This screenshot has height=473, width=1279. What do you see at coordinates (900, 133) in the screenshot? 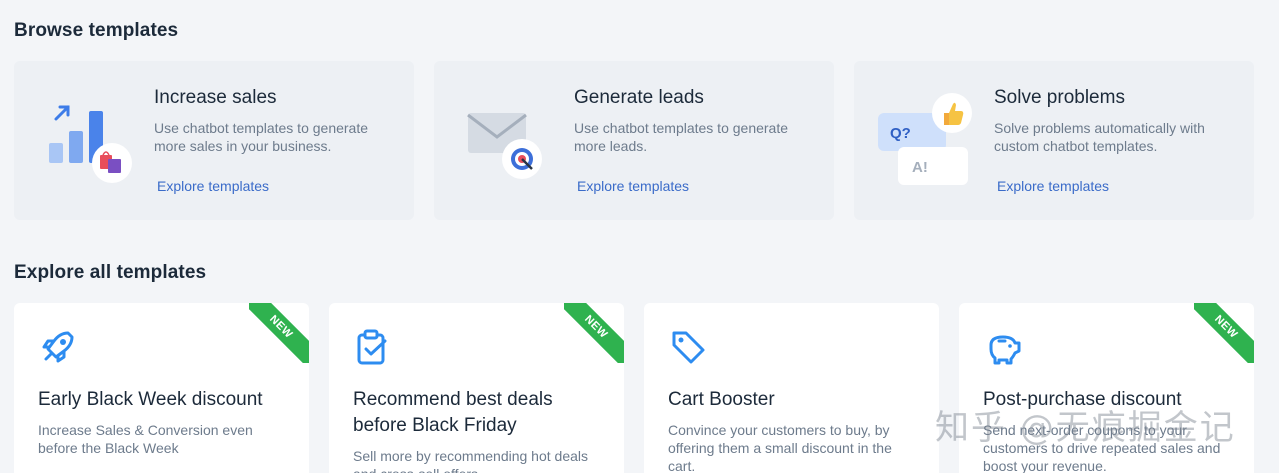
I see `q-label: Q?` at bounding box center [900, 133].